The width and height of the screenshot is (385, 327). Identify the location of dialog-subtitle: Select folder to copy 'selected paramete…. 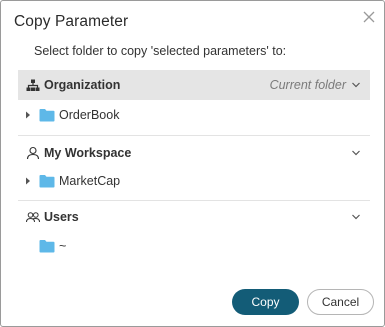
(160, 51).